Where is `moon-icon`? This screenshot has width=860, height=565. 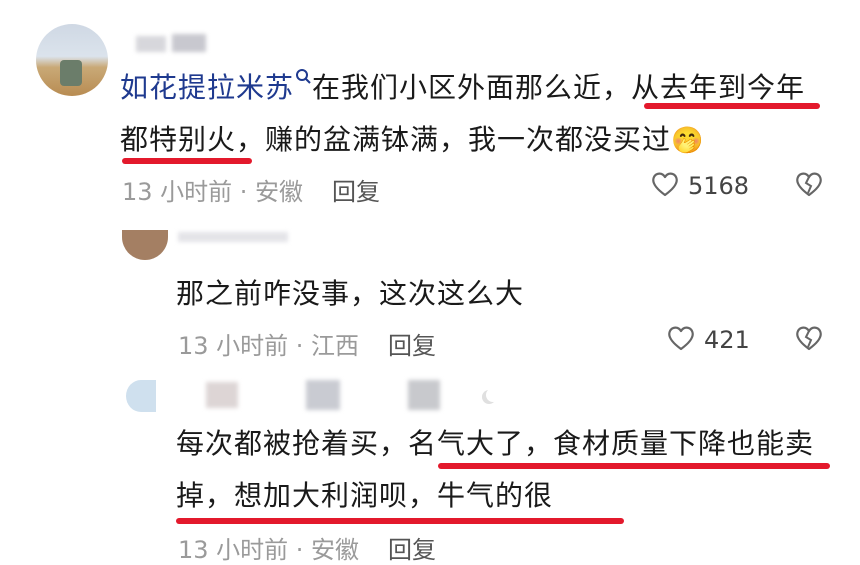
moon-icon is located at coordinates (493, 395).